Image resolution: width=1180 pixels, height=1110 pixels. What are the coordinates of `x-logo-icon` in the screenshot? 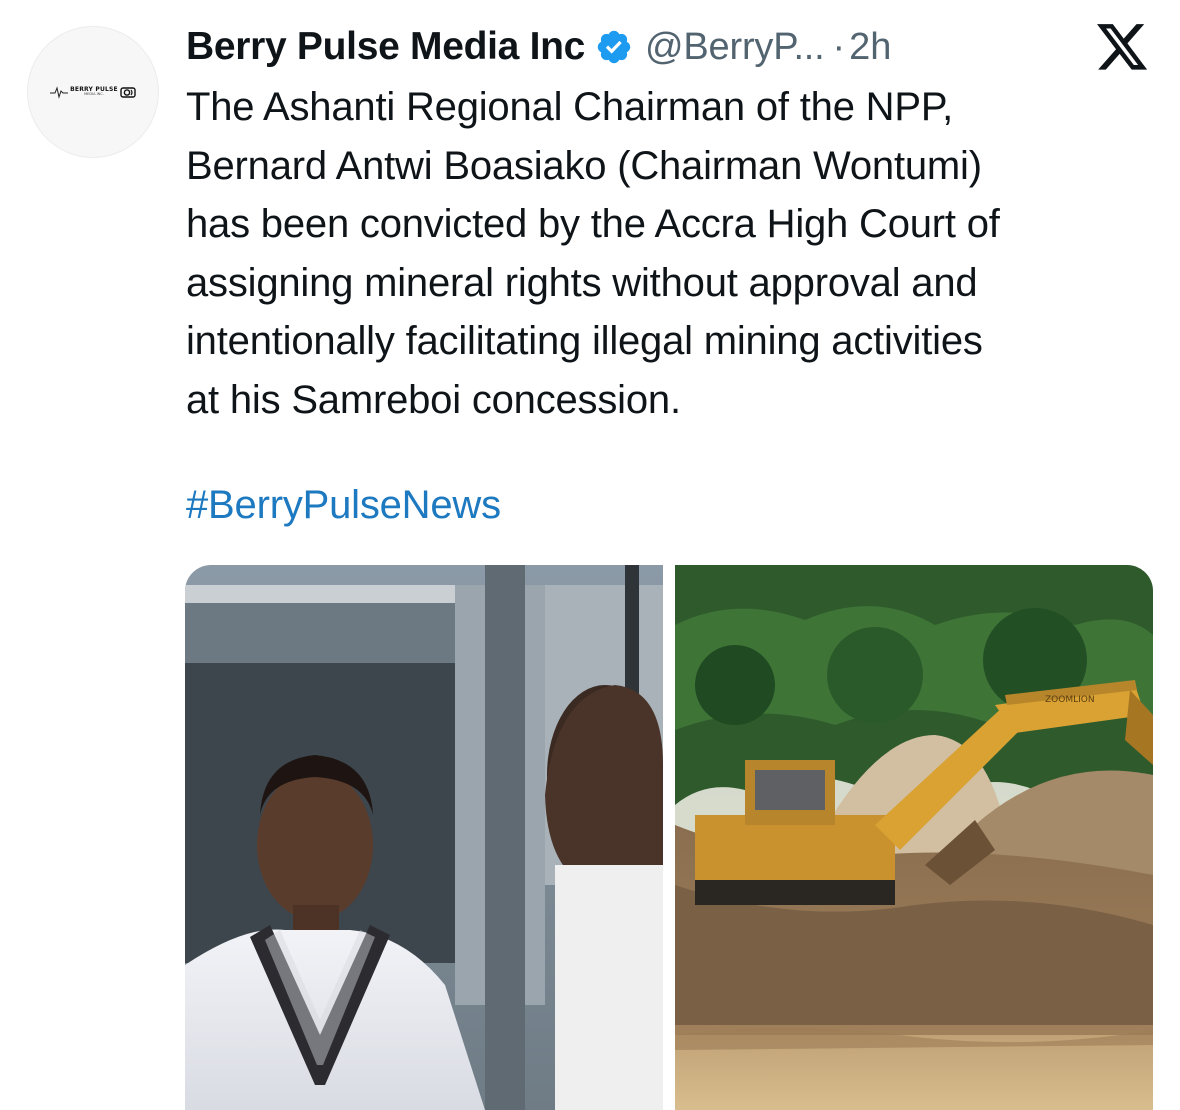 It's located at (1123, 48).